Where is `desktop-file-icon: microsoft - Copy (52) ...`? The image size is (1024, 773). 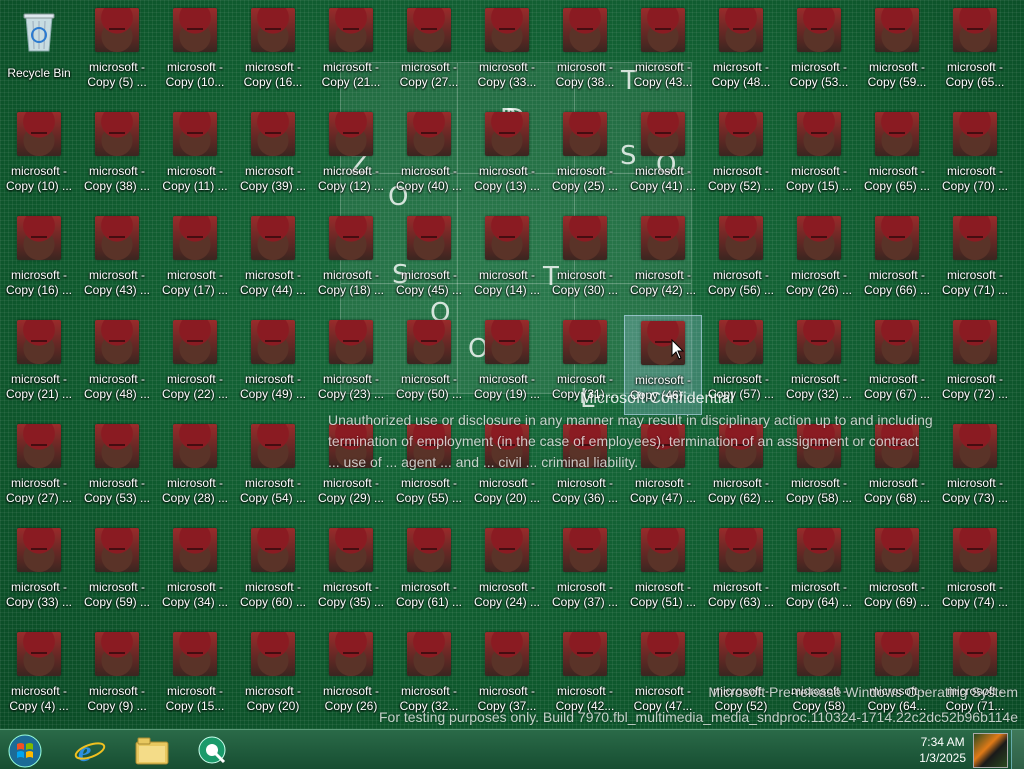 desktop-file-icon: microsoft - Copy (52) ... is located at coordinates (741, 157).